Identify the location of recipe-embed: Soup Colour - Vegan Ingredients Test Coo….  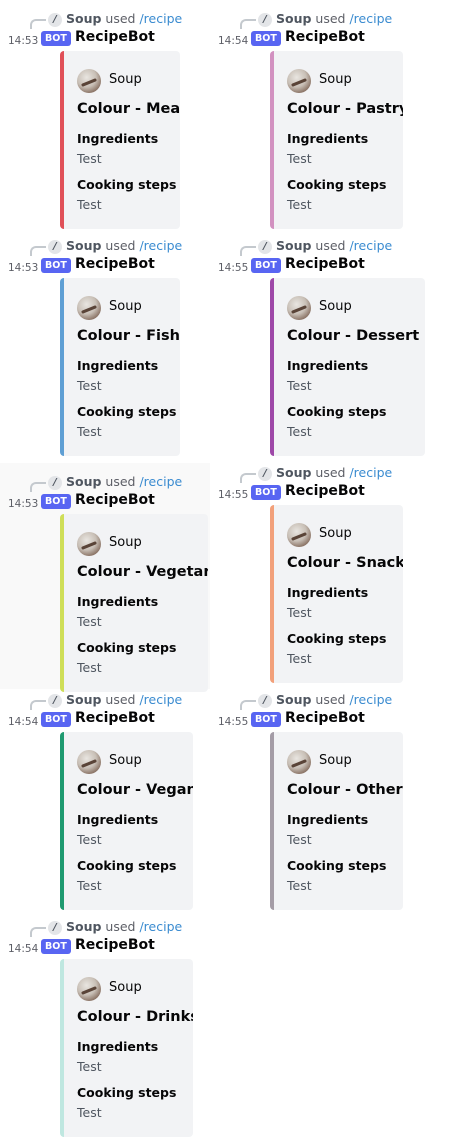
(126, 821).